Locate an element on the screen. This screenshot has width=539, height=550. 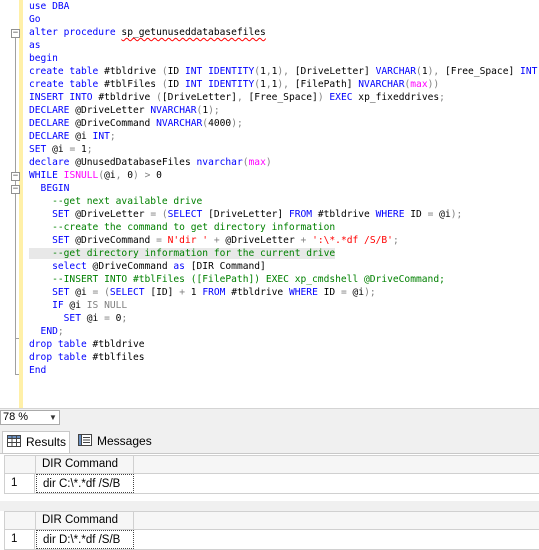
messages-icon is located at coordinates (85, 442).